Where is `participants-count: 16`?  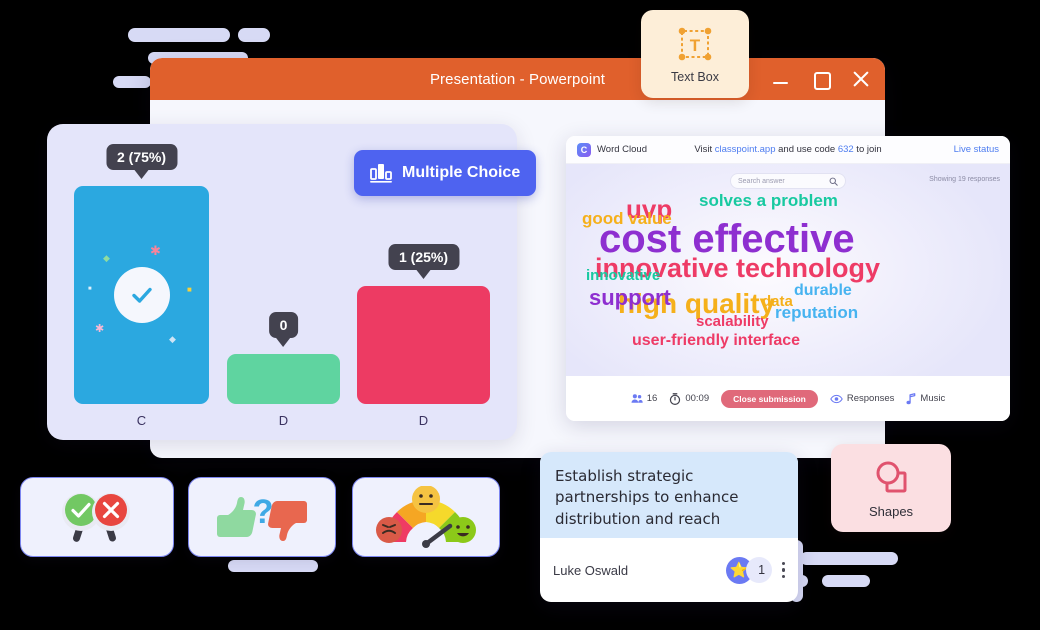 participants-count: 16 is located at coordinates (652, 398).